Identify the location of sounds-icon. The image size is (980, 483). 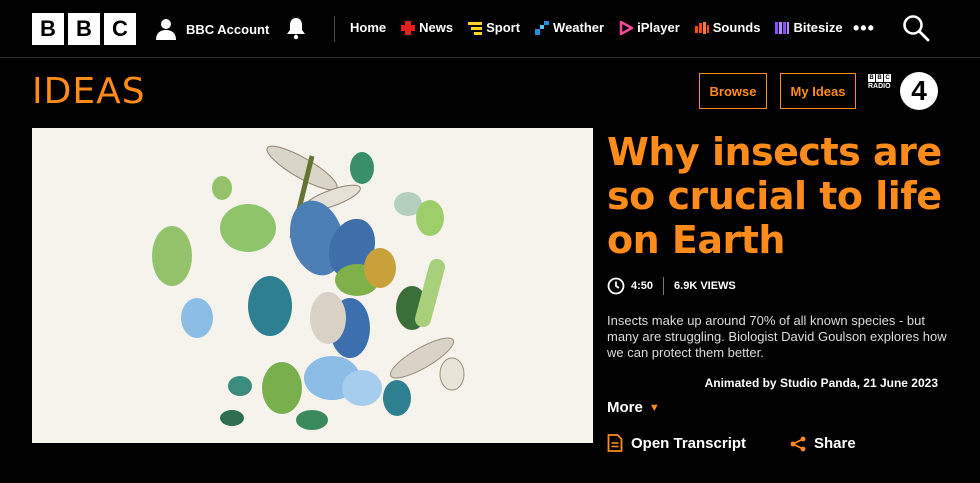
(701, 27).